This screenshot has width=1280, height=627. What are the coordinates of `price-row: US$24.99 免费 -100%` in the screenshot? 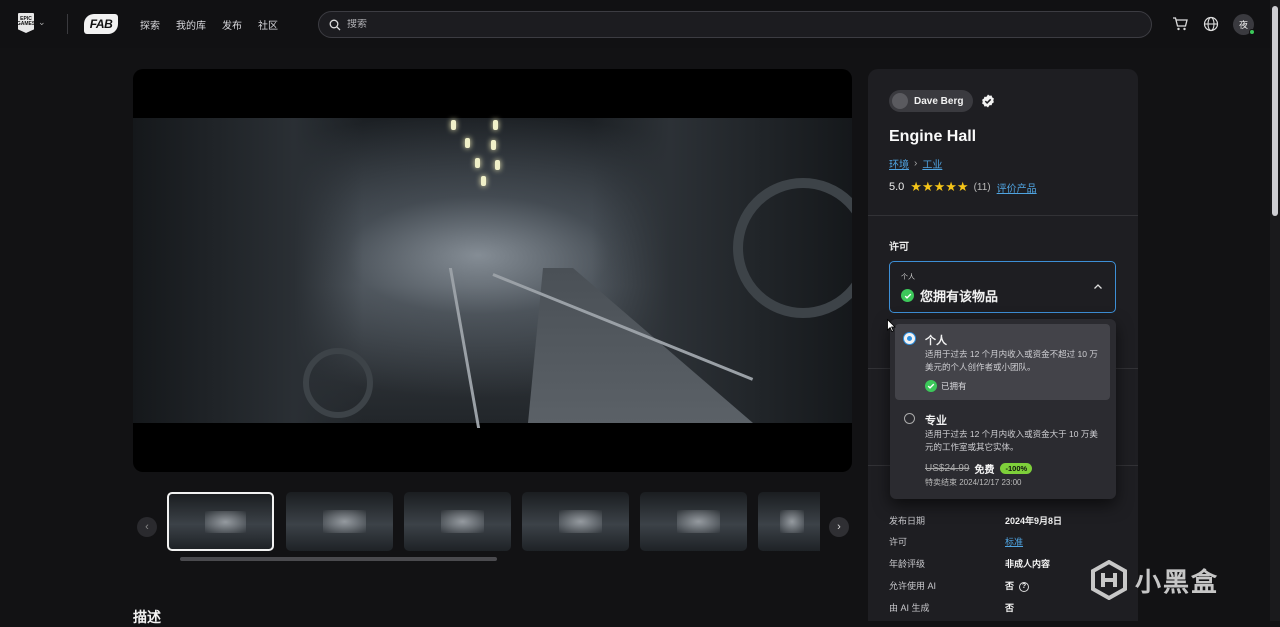 It's located at (979, 468).